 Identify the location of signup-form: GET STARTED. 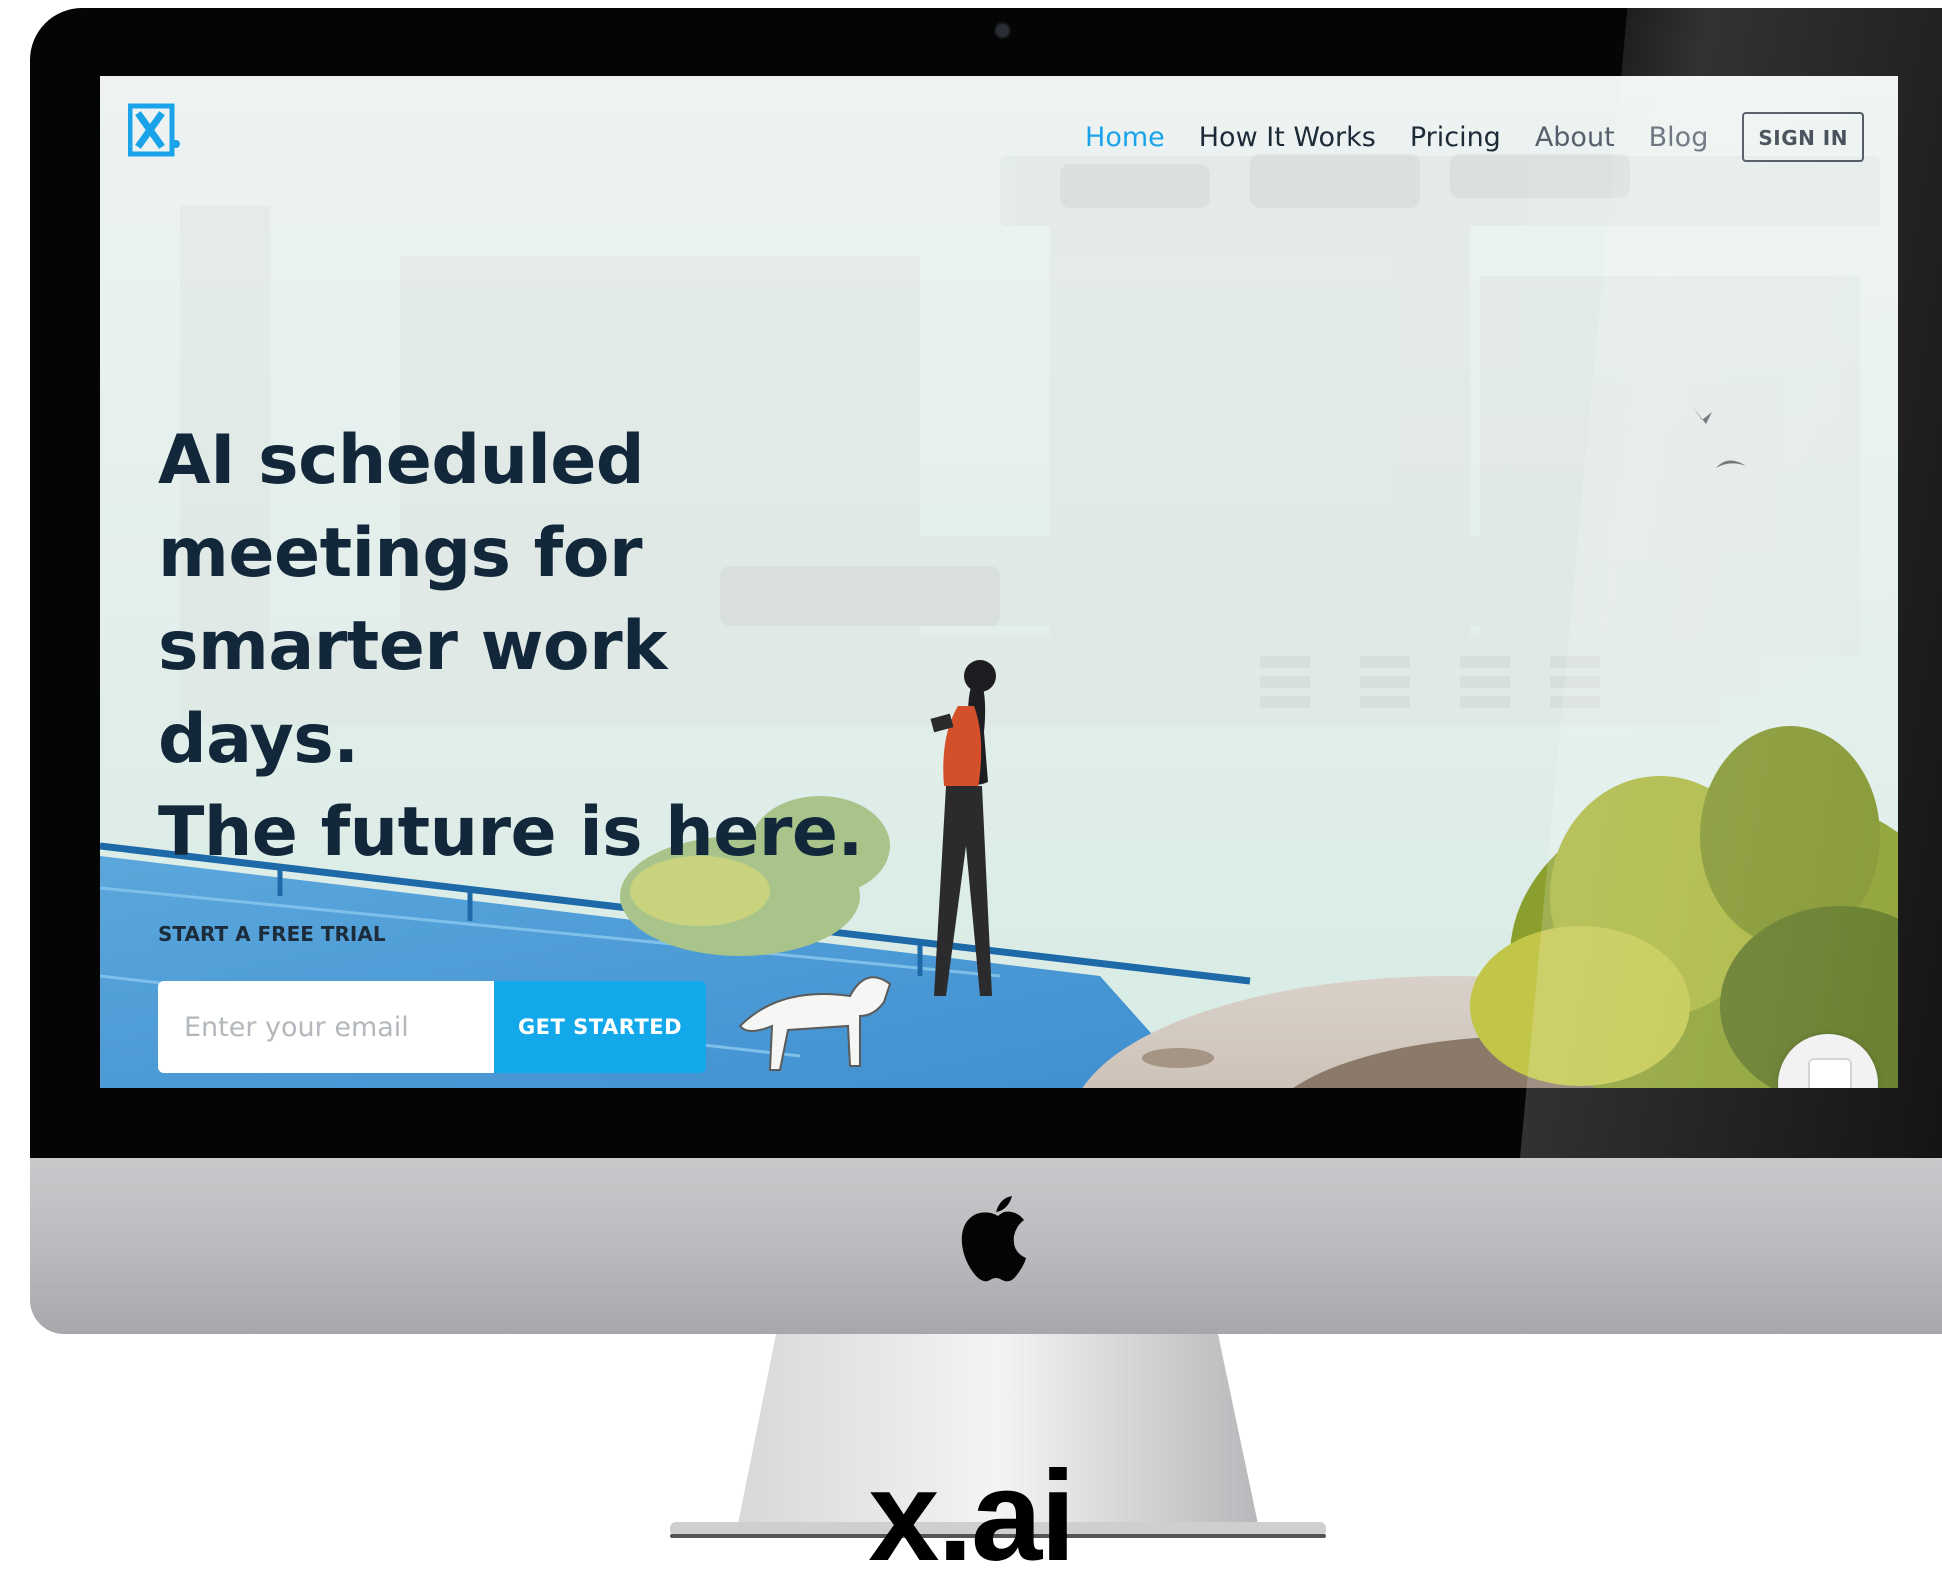
(432, 1027).